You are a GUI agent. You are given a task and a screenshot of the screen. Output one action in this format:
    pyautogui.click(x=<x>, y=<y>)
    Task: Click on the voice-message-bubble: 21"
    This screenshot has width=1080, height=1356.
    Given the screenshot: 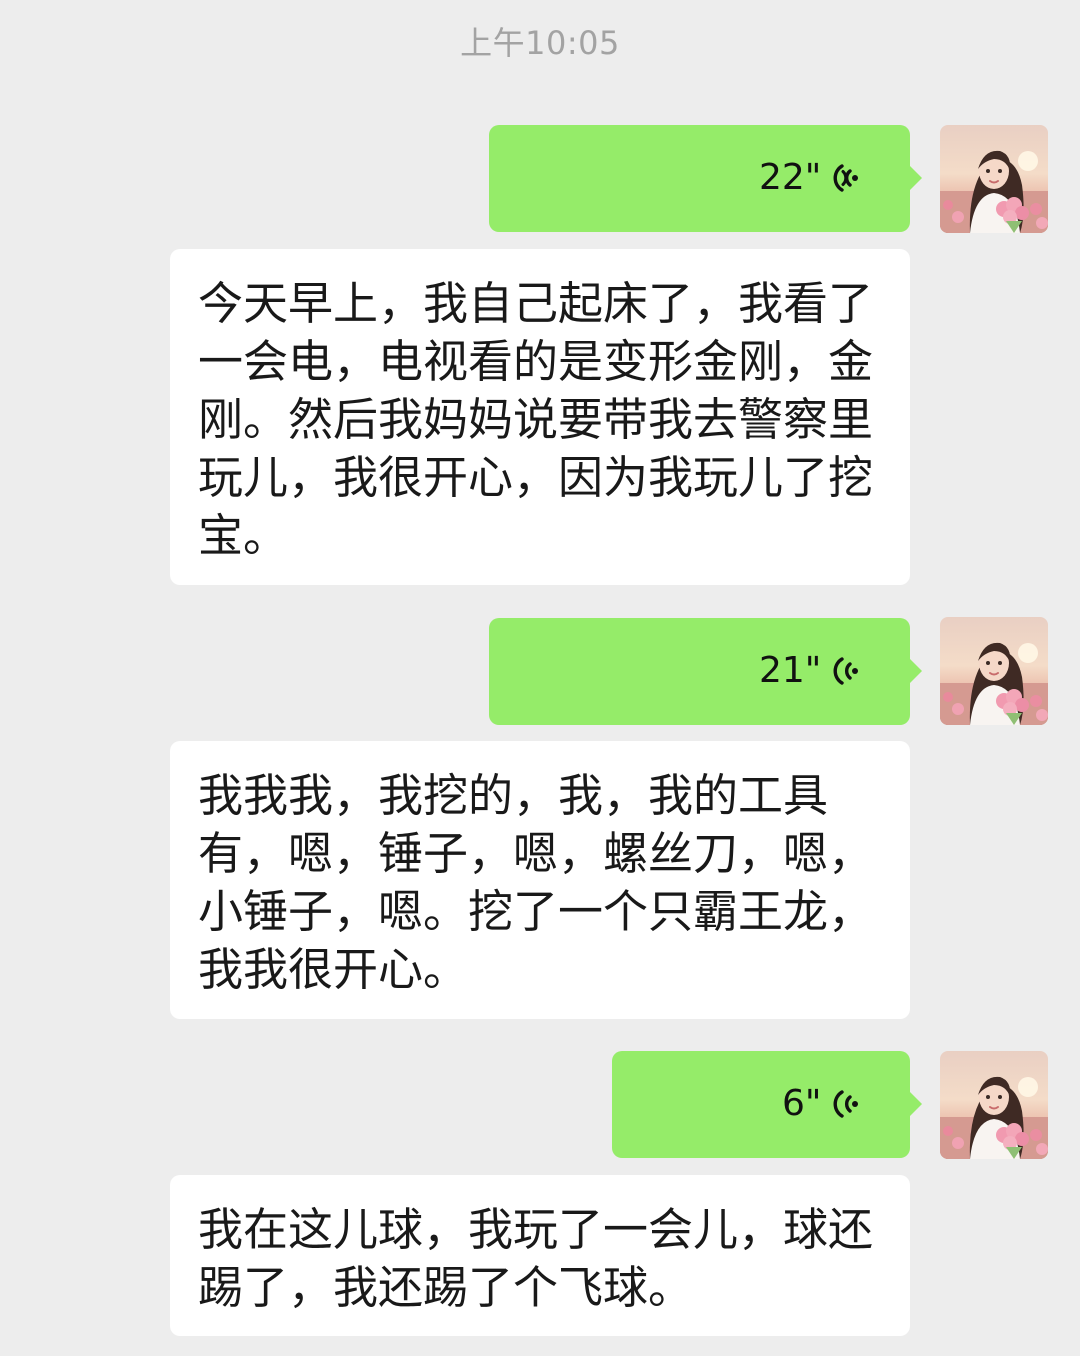 What is the action you would take?
    pyautogui.click(x=705, y=671)
    